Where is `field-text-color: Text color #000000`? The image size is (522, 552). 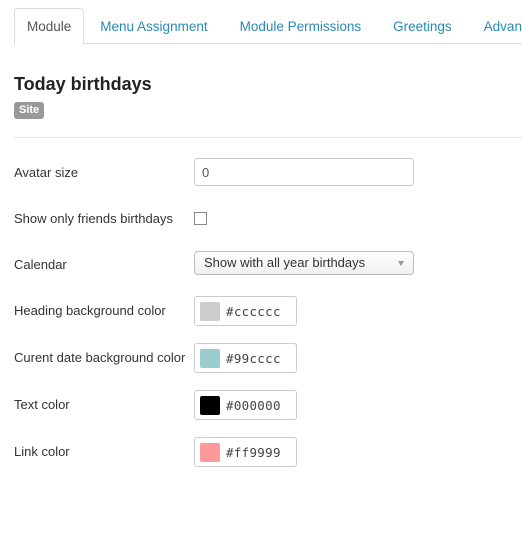 field-text-color: Text color #000000 is located at coordinates (268, 405).